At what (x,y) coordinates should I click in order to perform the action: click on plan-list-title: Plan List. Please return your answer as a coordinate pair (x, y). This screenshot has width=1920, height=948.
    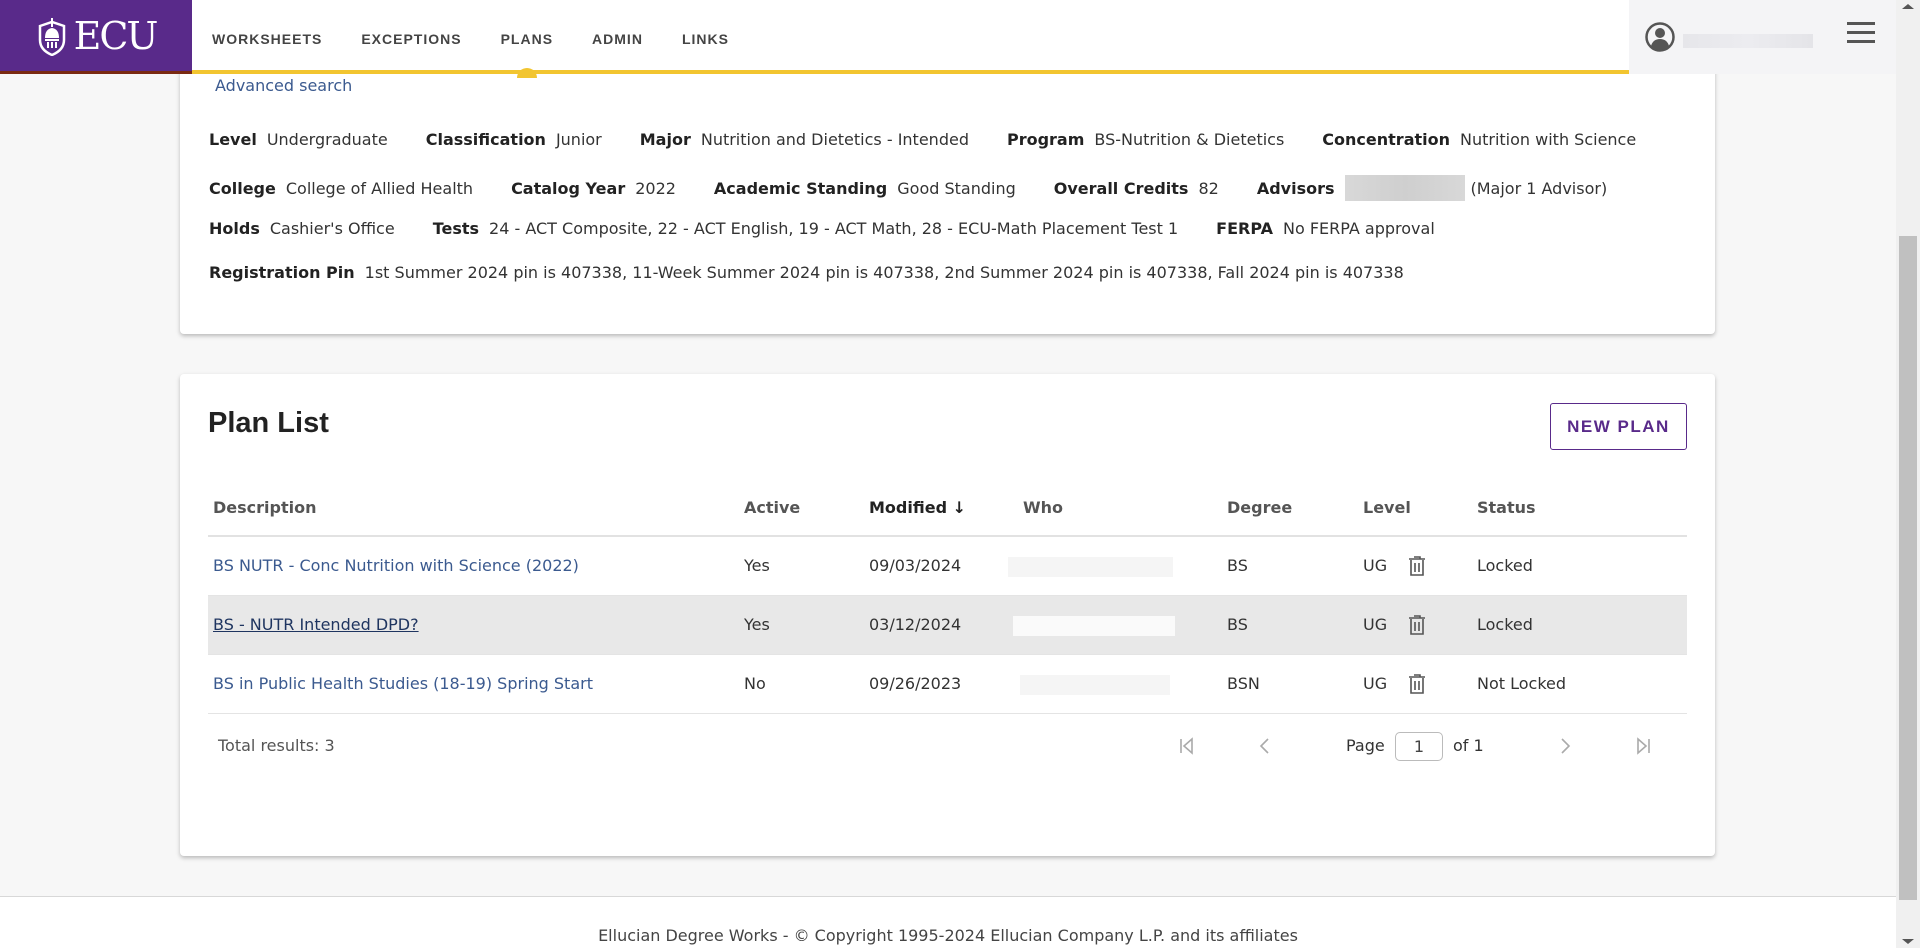
    Looking at the image, I should click on (268, 423).